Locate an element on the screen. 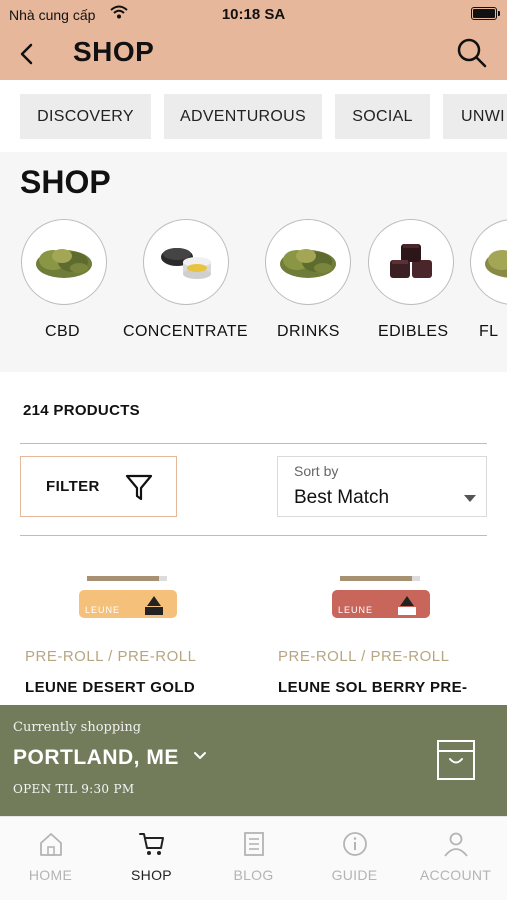 The image size is (507, 900). back-button is located at coordinates (28, 54).